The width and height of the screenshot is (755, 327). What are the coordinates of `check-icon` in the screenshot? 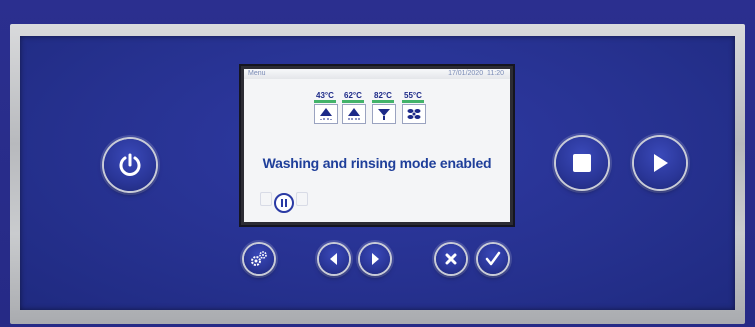 It's located at (493, 258).